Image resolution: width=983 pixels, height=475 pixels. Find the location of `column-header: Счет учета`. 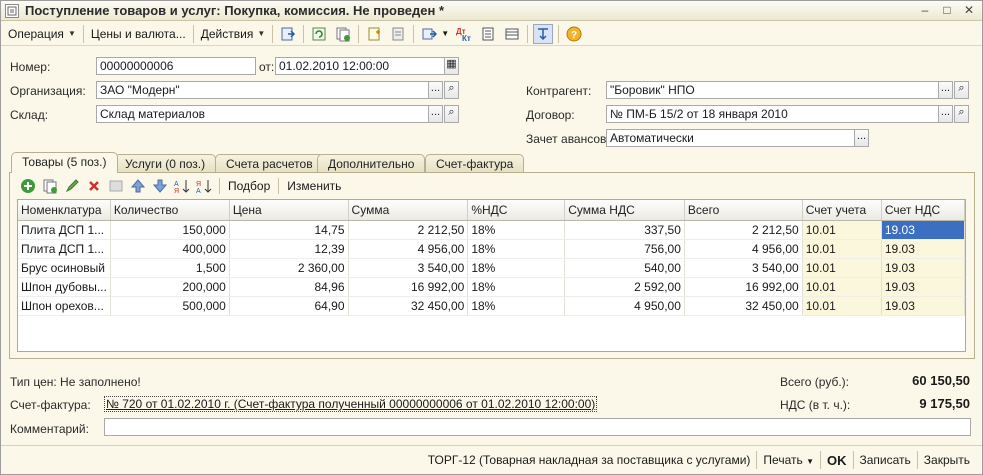

column-header: Счет учета is located at coordinates (842, 210).